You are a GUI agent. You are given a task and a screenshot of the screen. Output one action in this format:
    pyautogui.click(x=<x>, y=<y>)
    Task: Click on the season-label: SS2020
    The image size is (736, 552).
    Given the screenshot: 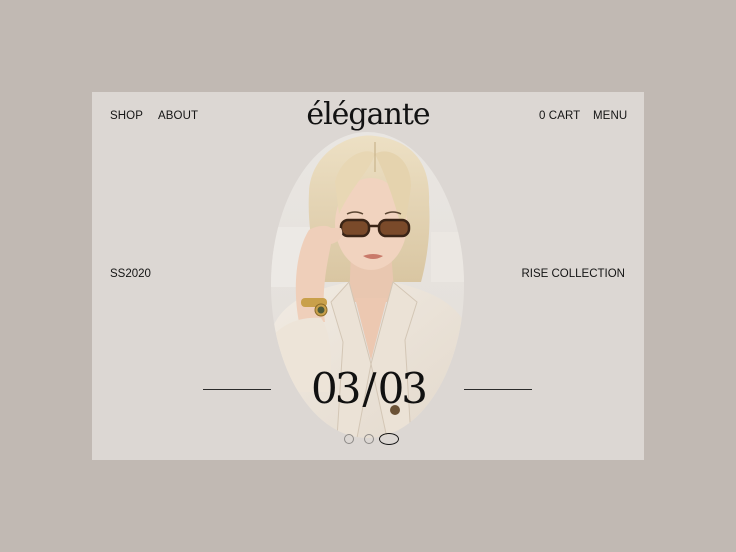 What is the action you would take?
    pyautogui.click(x=130, y=274)
    